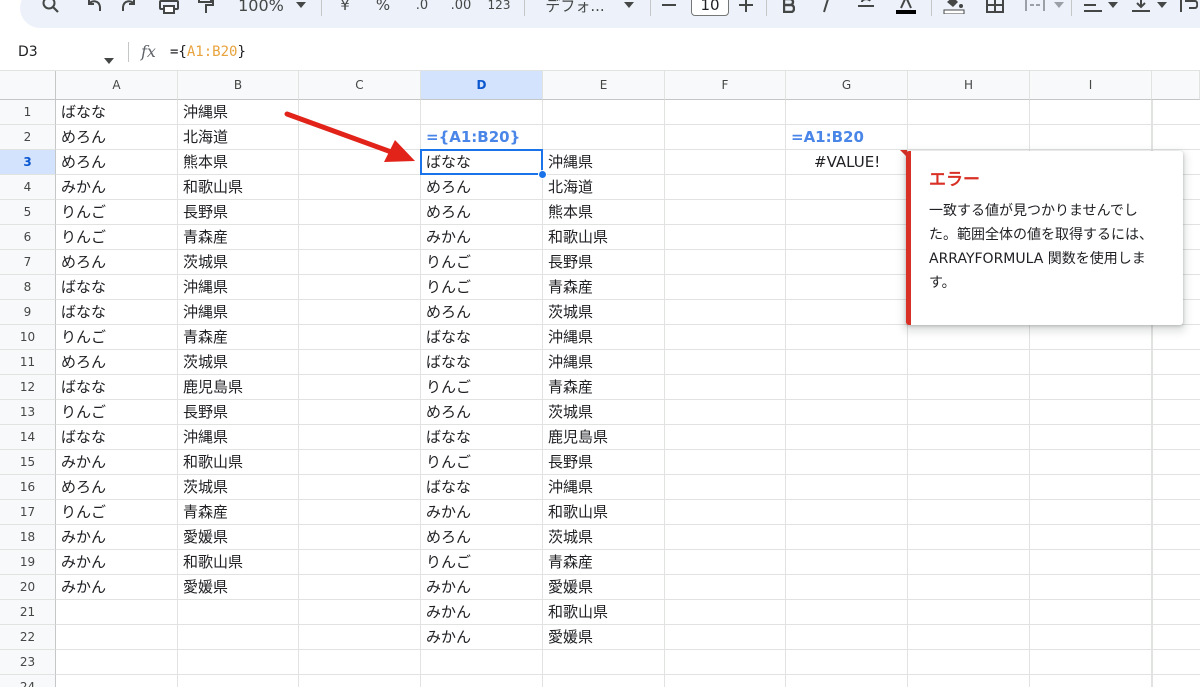 The width and height of the screenshot is (1200, 687). Describe the element at coordinates (28, 412) in the screenshot. I see `row-header-13: 13` at that location.